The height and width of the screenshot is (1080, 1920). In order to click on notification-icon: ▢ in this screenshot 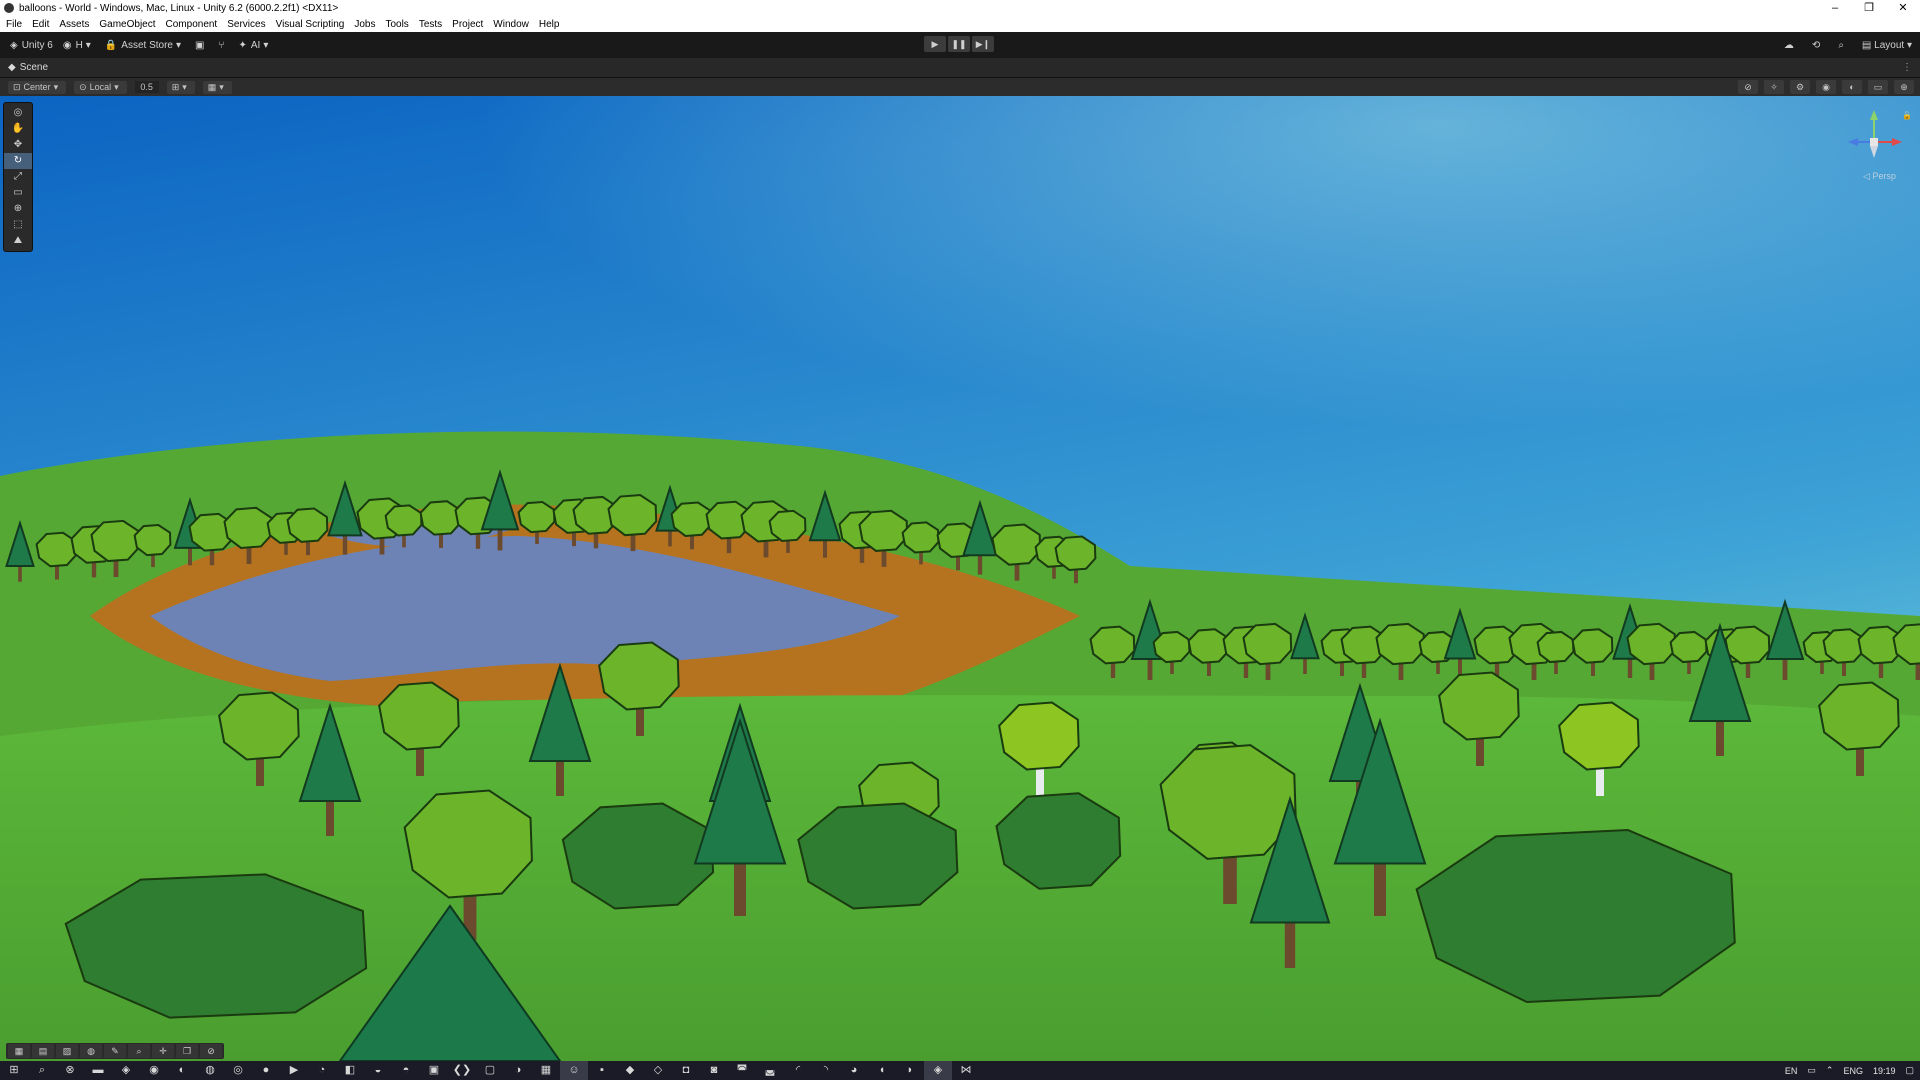, I will do `click(1909, 1070)`.